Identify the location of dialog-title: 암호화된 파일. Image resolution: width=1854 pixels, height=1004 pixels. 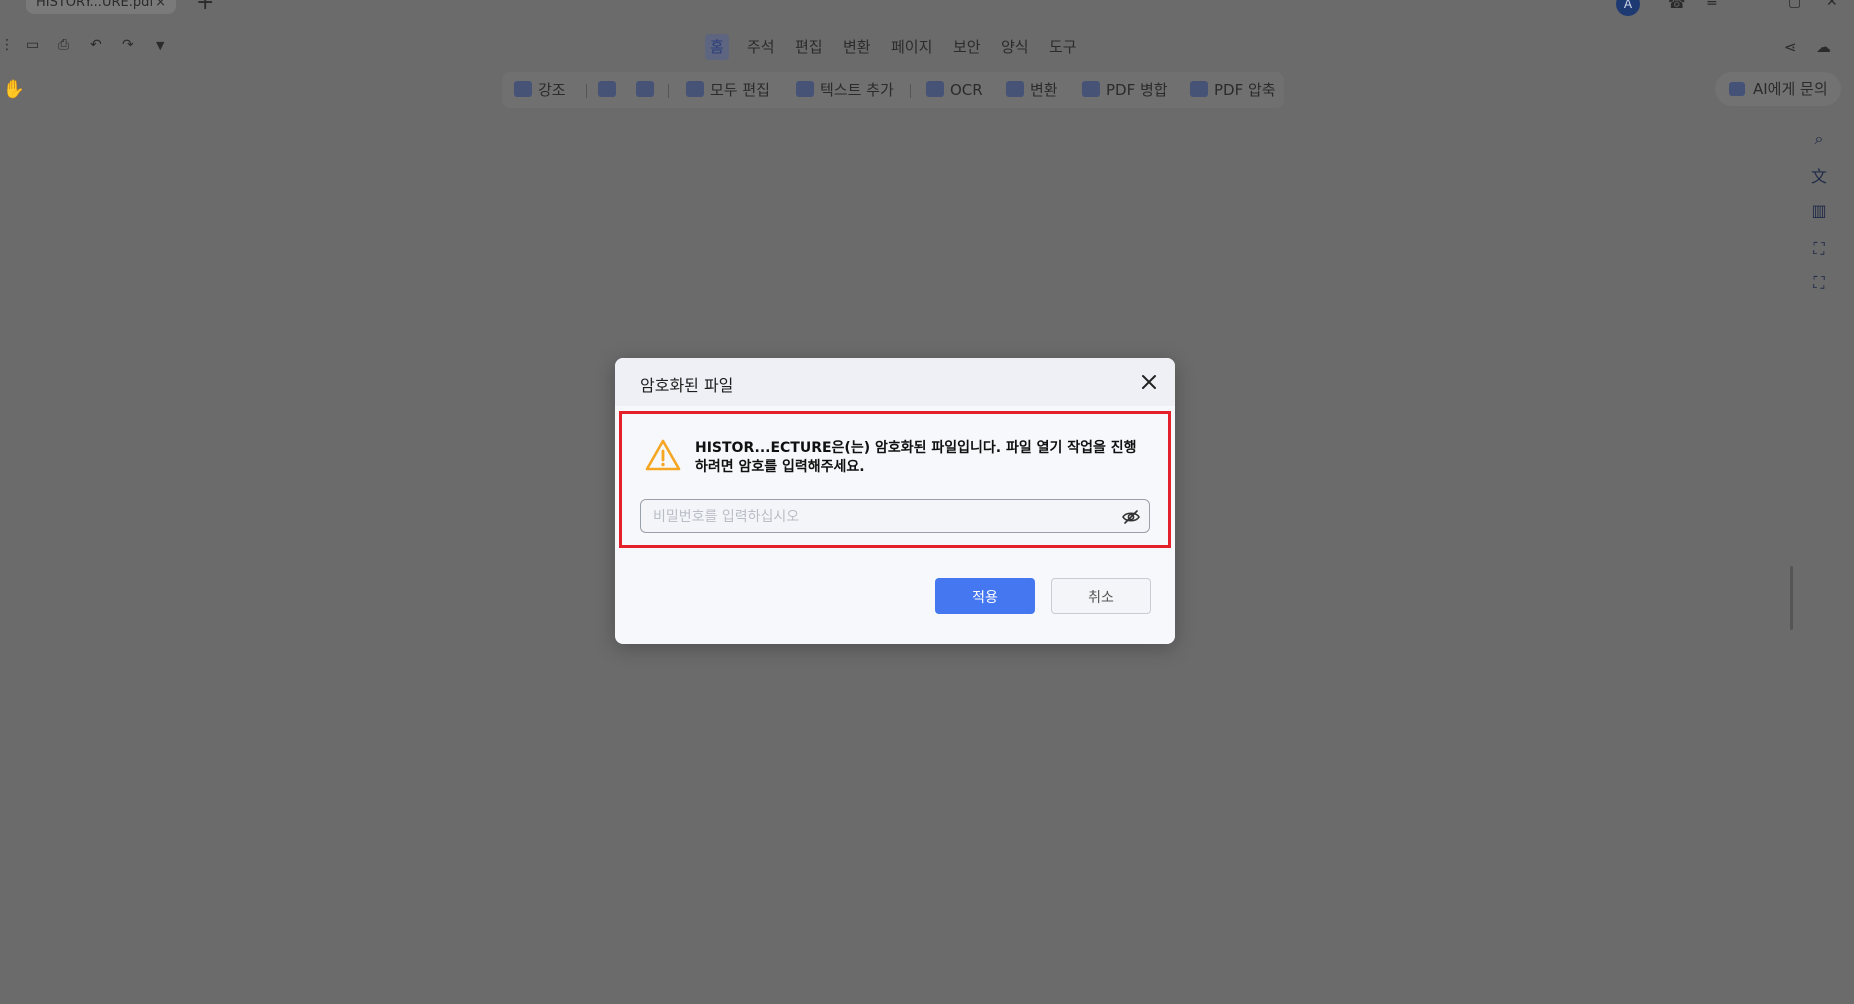
(687, 385).